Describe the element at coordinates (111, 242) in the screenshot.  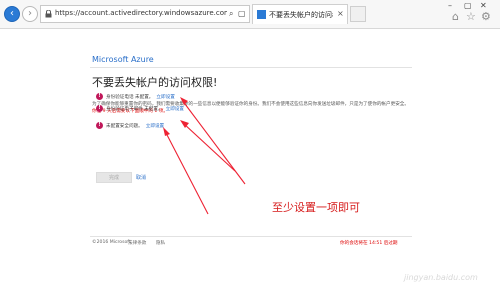
I see `footer-copyright: ©2016 Microsoft` at that location.